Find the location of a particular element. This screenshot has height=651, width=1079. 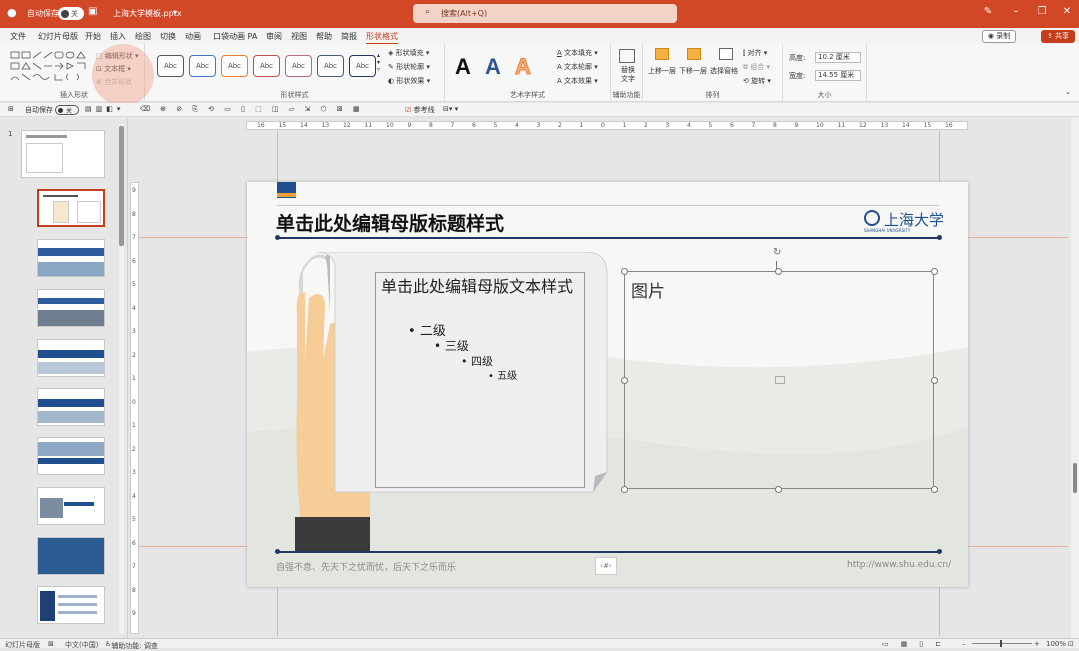

close-icon: ✕ is located at coordinates (1067, 11).